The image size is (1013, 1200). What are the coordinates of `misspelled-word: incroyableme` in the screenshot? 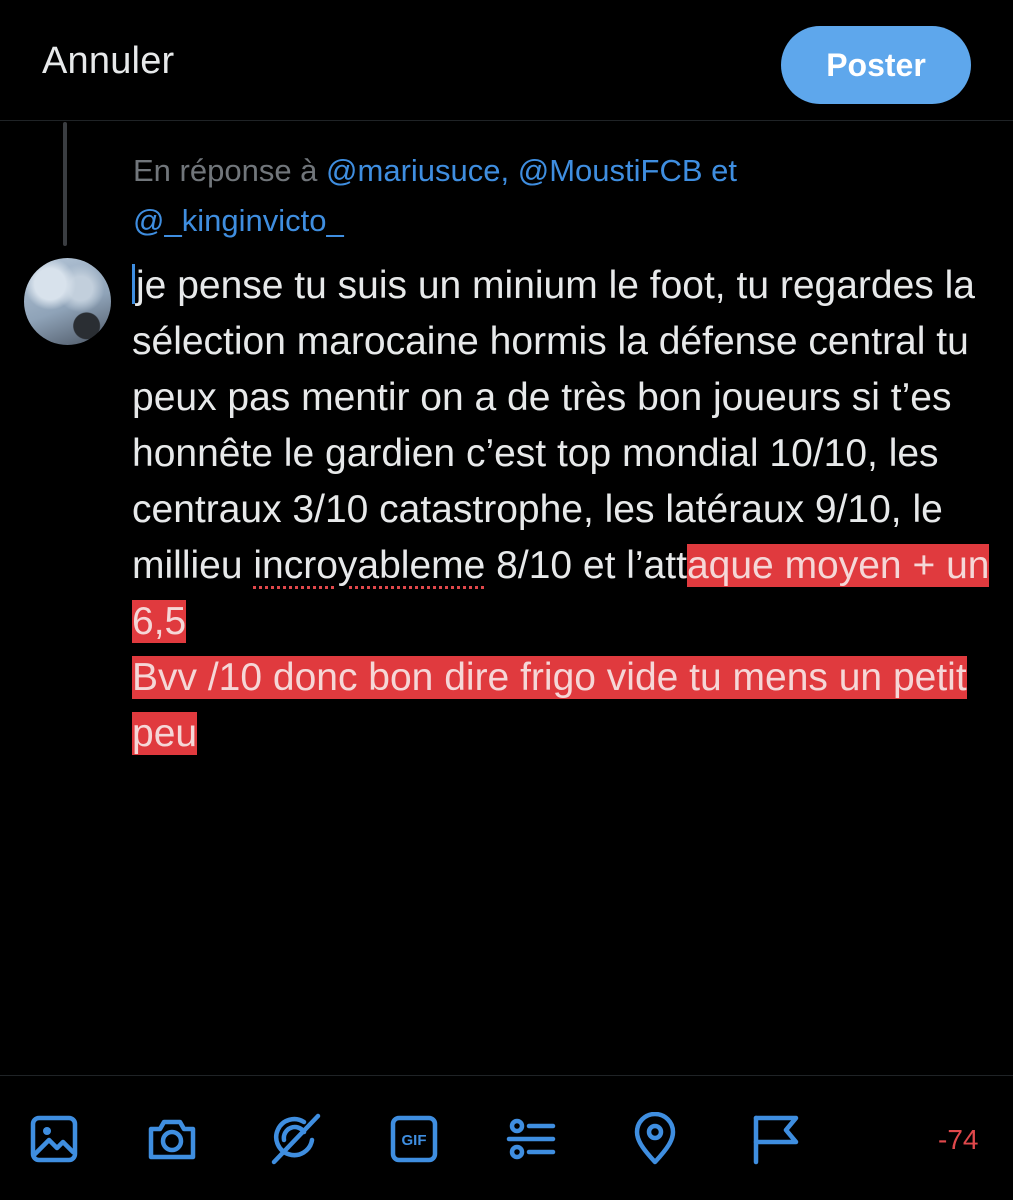 It's located at (369, 565).